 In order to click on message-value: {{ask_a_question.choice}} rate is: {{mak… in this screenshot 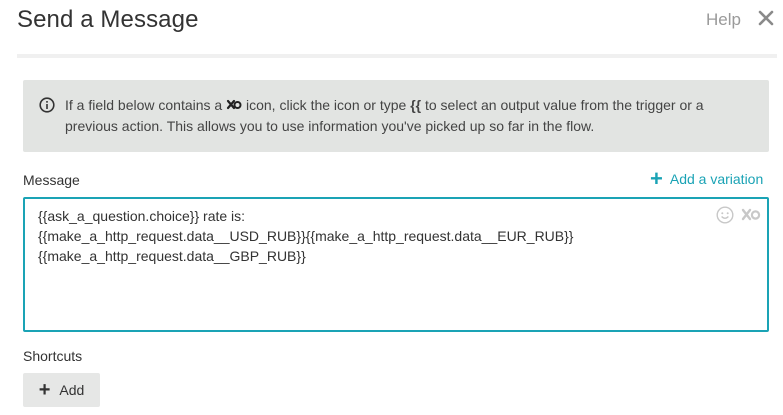, I will do `click(368, 236)`.